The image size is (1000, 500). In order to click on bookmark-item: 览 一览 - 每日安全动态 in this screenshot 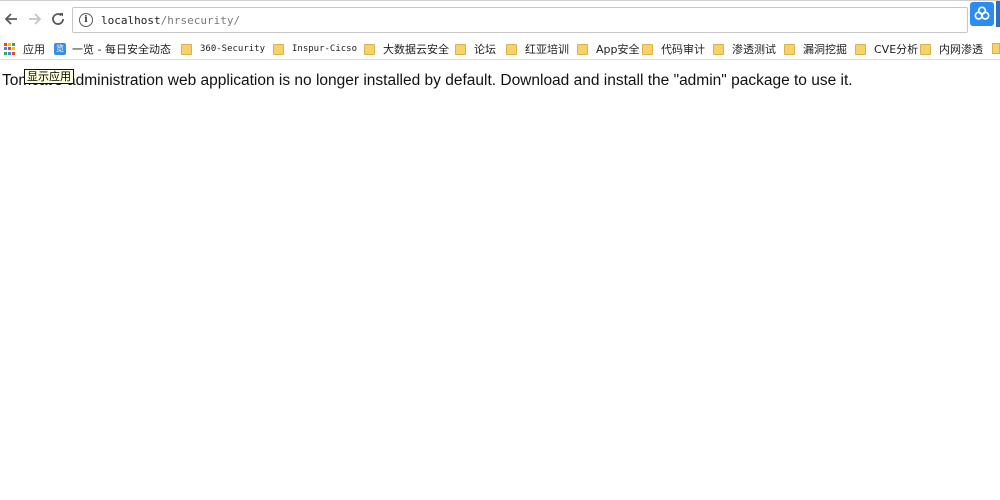, I will do `click(112, 49)`.